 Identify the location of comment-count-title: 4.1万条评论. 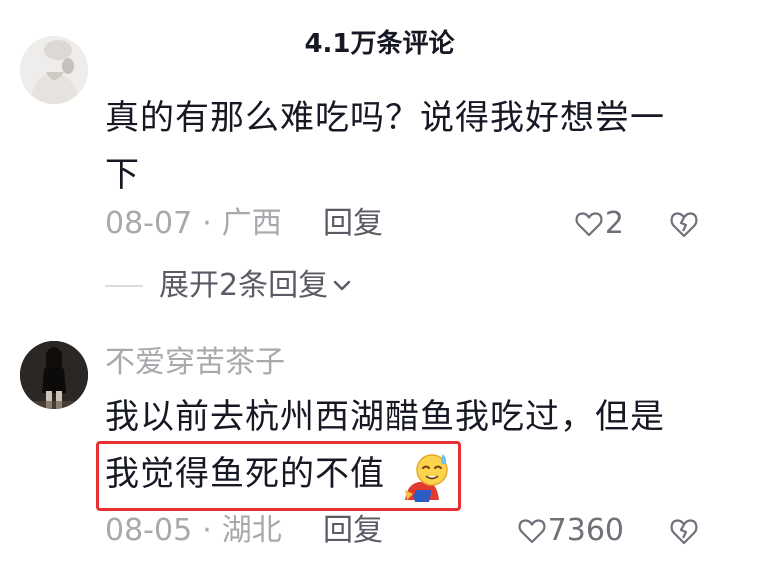
(379, 44).